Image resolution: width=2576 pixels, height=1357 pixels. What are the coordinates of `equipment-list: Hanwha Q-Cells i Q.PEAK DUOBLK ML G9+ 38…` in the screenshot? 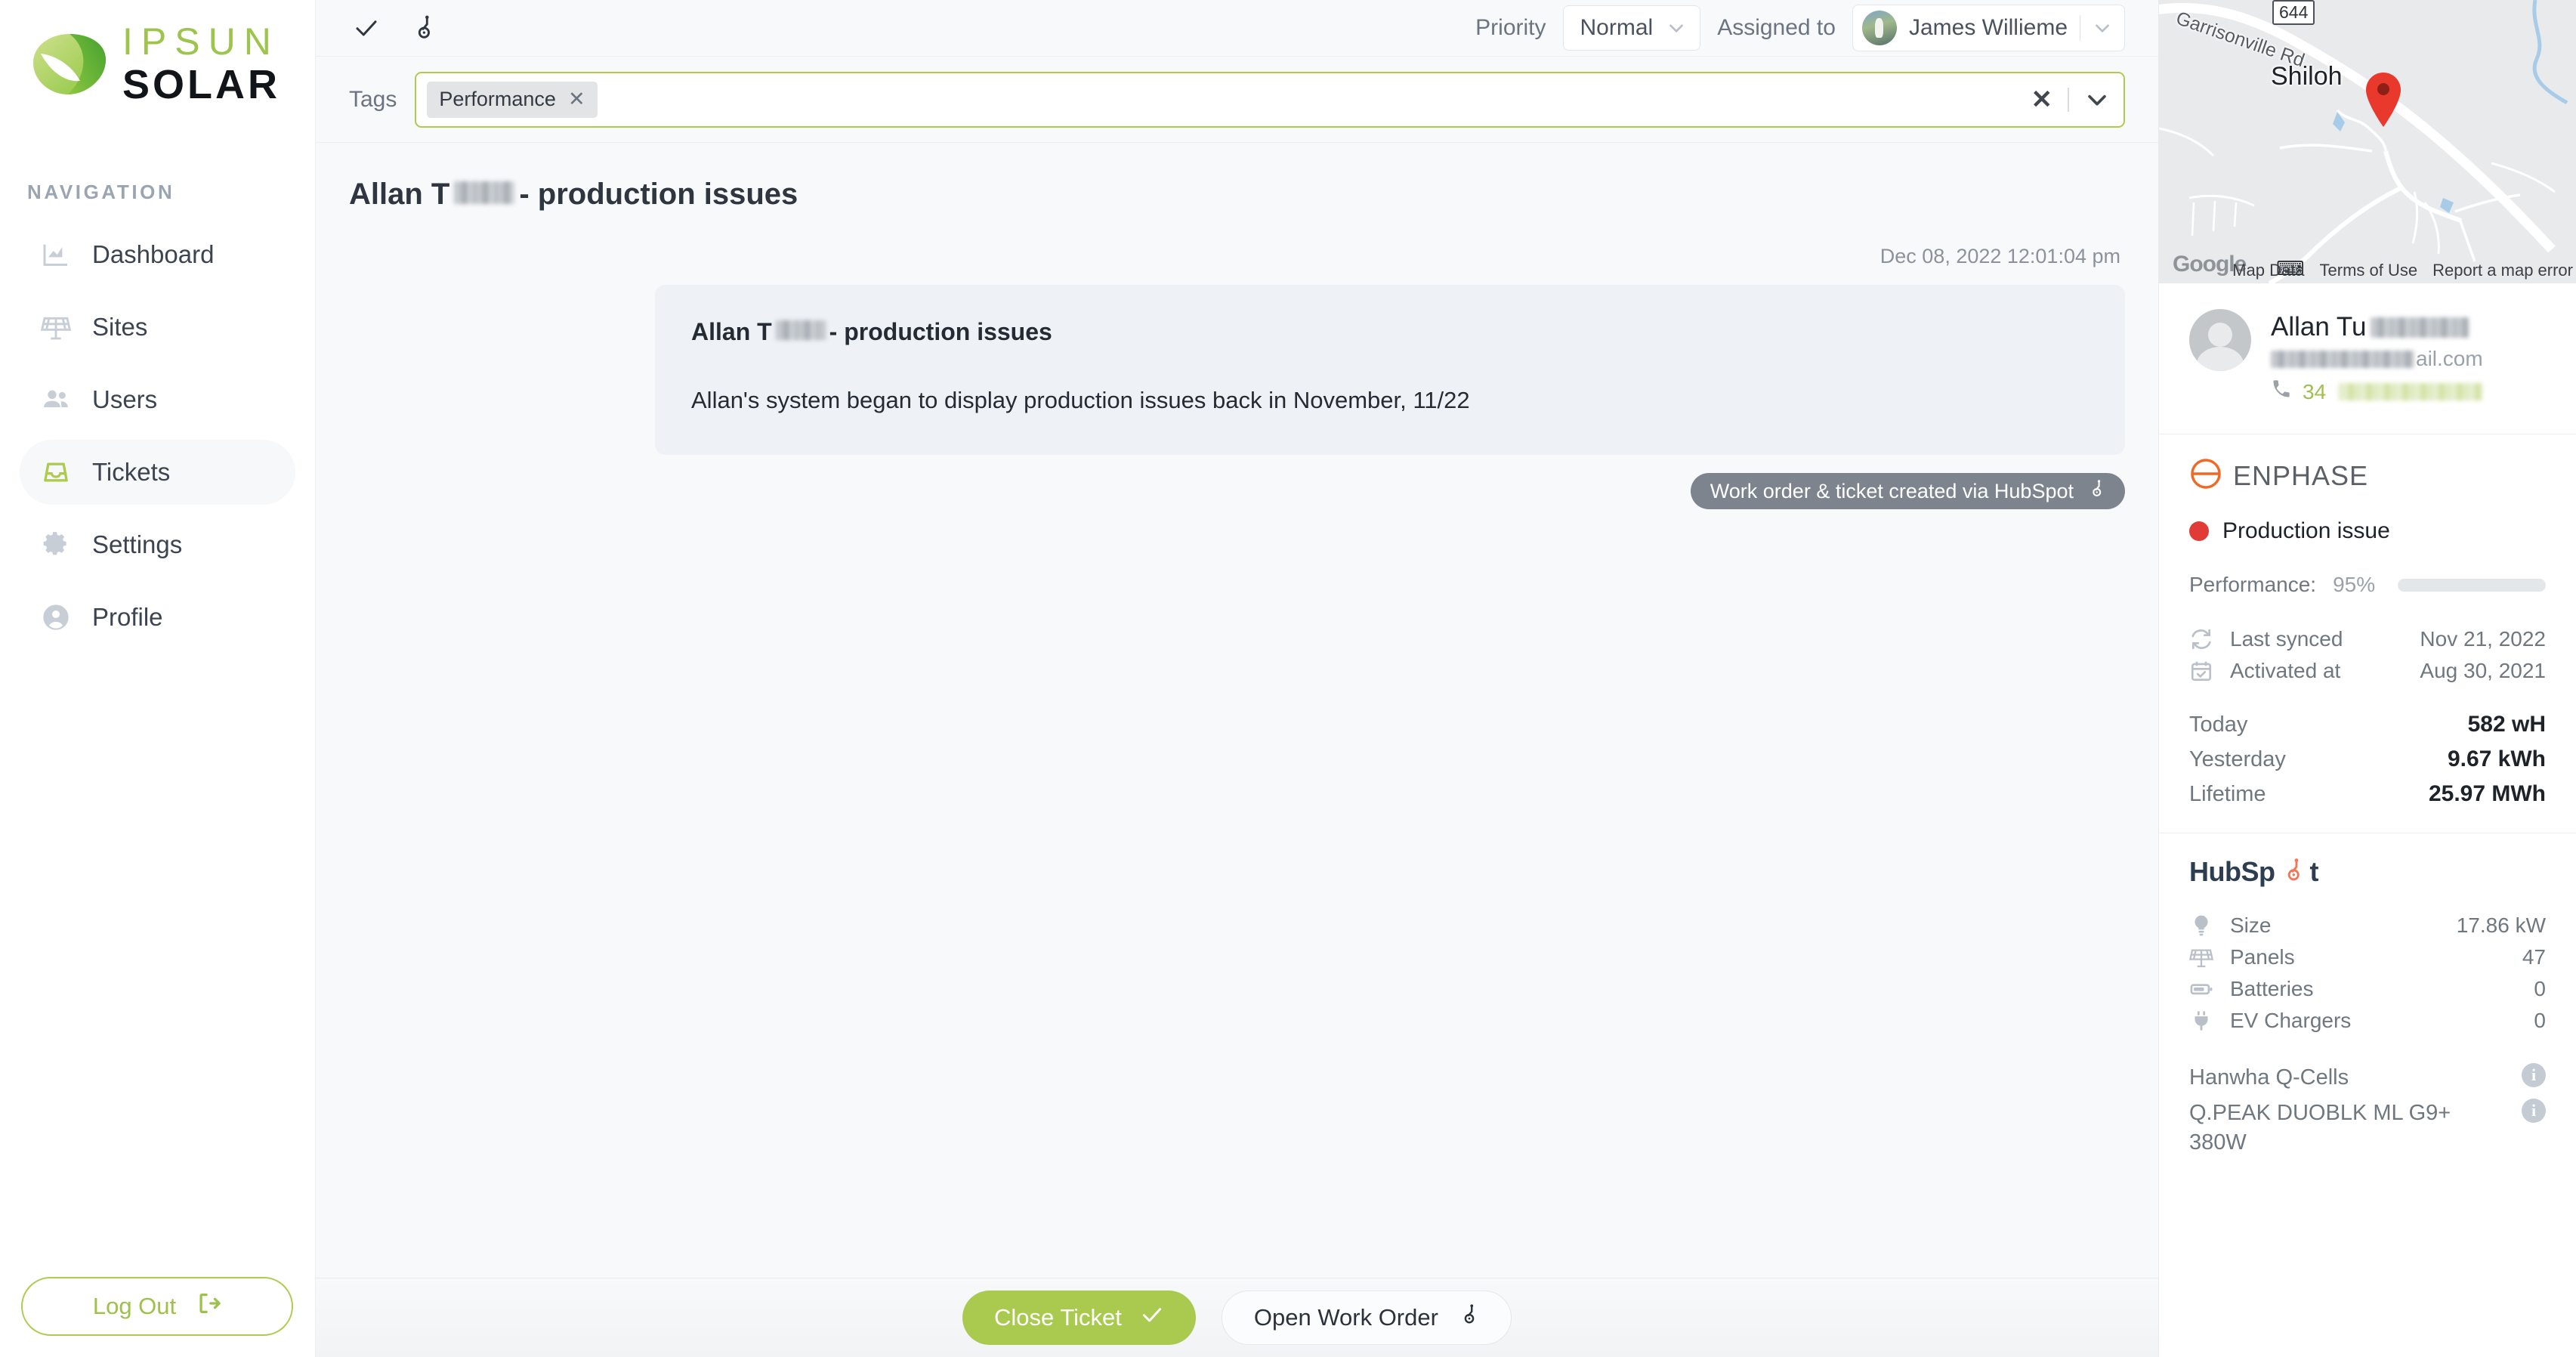 It's located at (2367, 1110).